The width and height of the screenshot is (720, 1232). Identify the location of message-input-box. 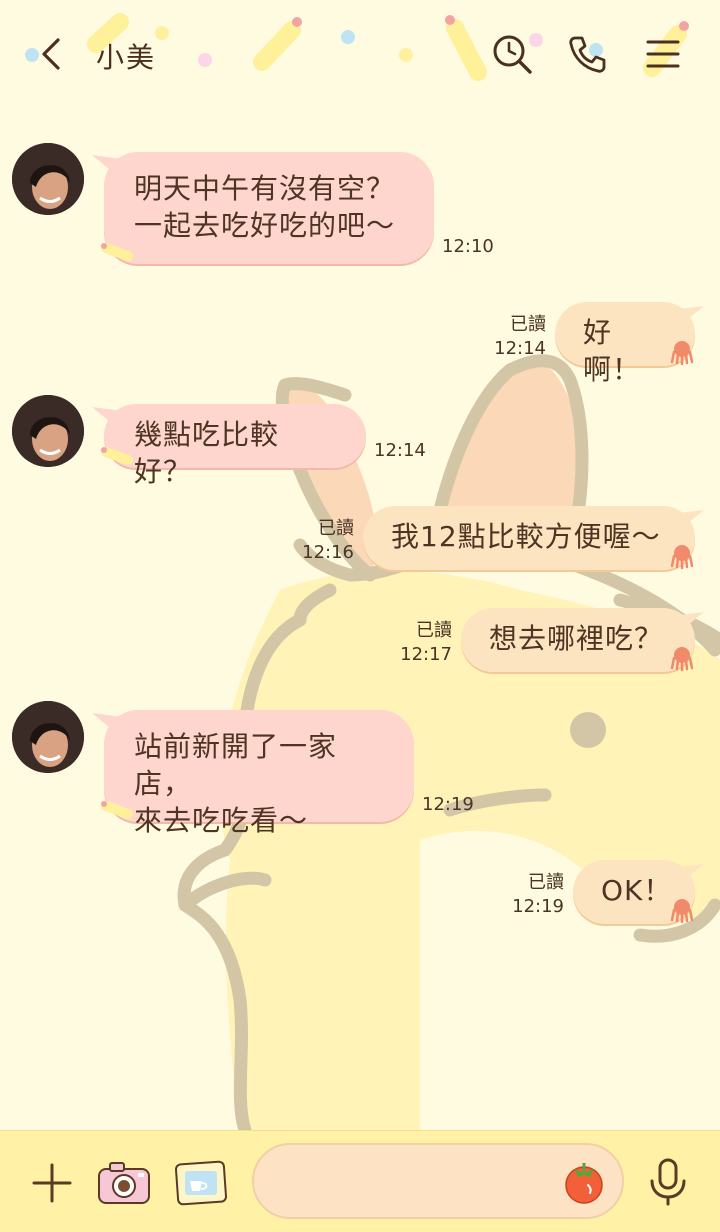
(438, 1181).